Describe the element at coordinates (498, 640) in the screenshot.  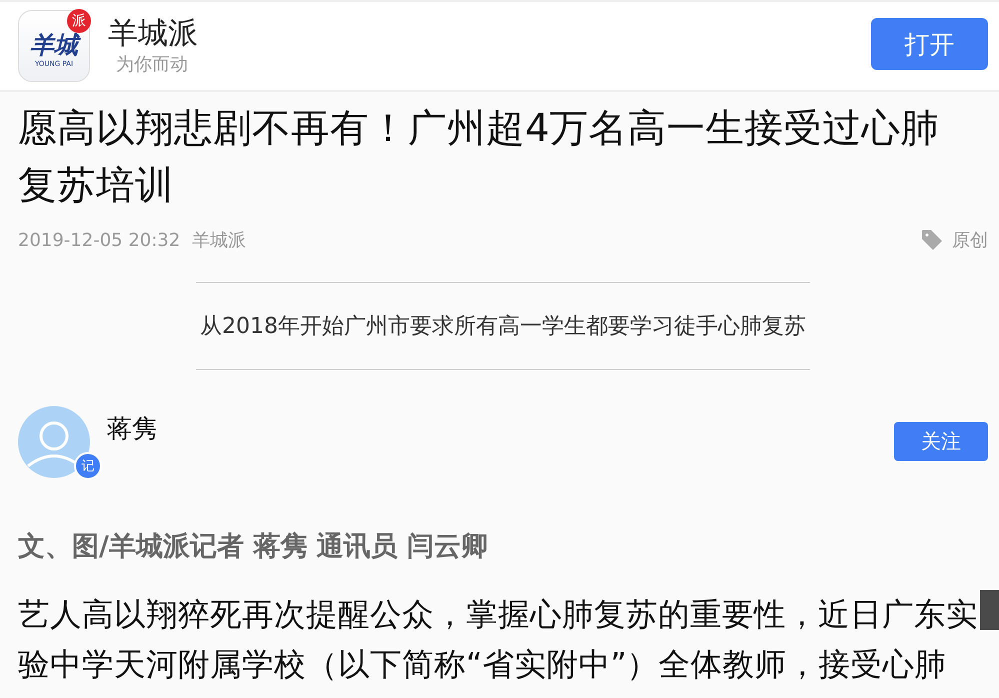
I see `article-paragraph: 艺人高以翔猝死再次提醒公众，掌握心肺复苏的重要性，近日广东实验中学天河附属学校（以下简称“省实附中”）全体教师，接受心肺` at that location.